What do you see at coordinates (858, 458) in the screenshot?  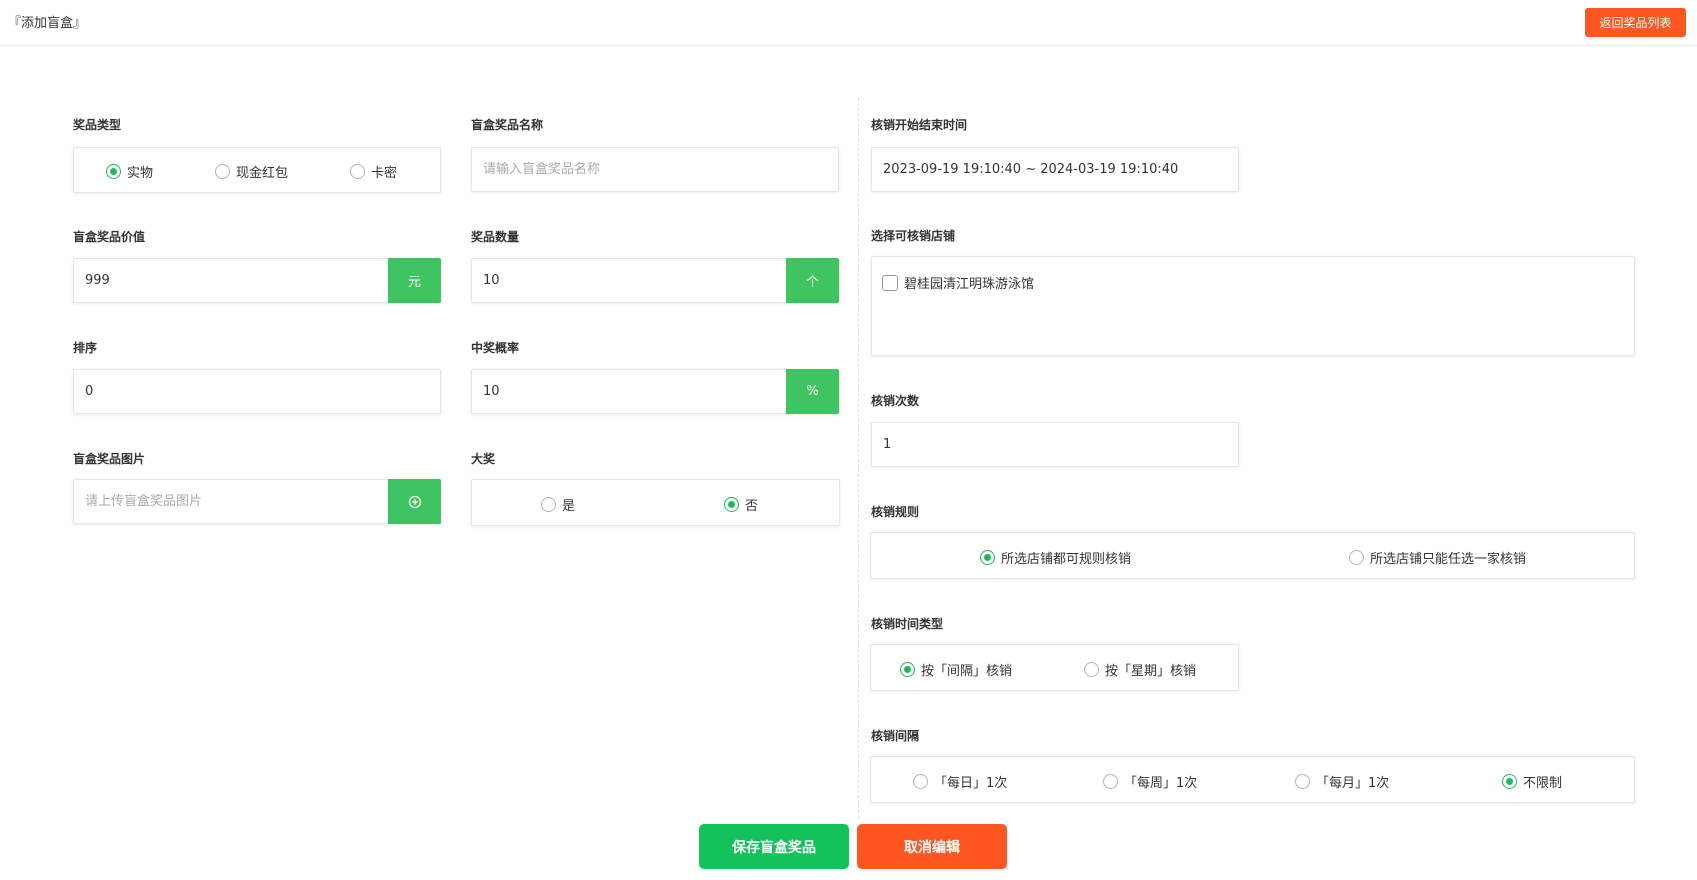 I see `column-divider` at bounding box center [858, 458].